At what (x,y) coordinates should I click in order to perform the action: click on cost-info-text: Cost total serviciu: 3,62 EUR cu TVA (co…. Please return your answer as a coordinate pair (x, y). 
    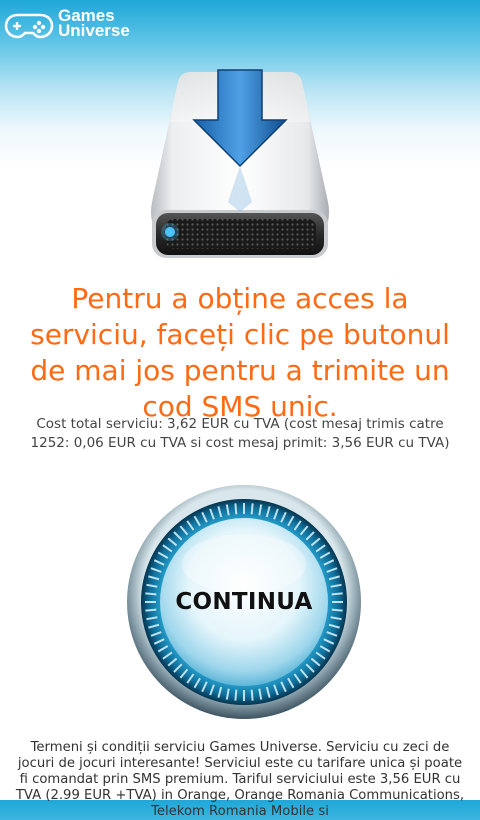
    Looking at the image, I should click on (240, 433).